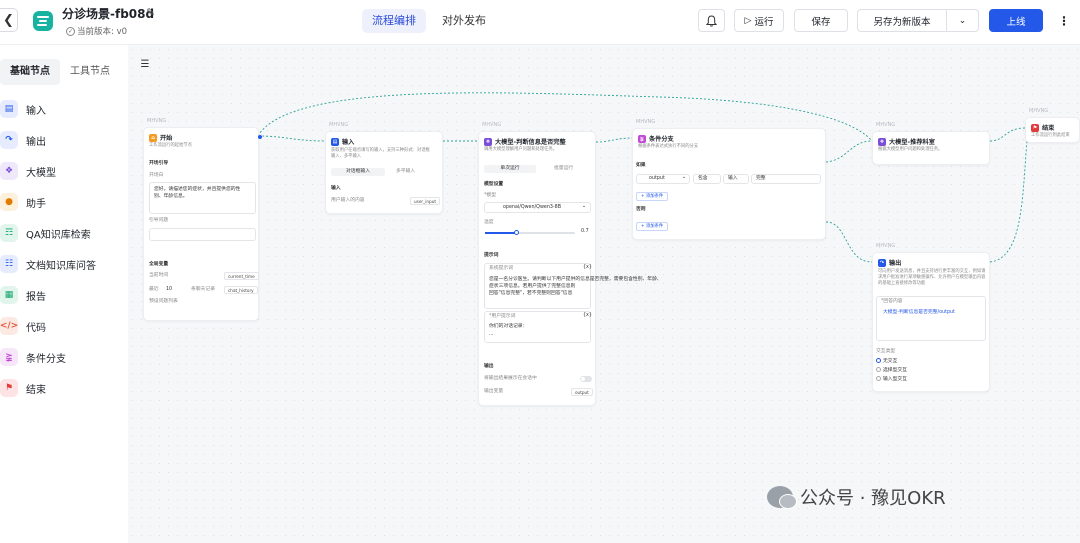 This screenshot has height=543, width=1080. I want to click on run-button: ▷ 运行, so click(759, 20).